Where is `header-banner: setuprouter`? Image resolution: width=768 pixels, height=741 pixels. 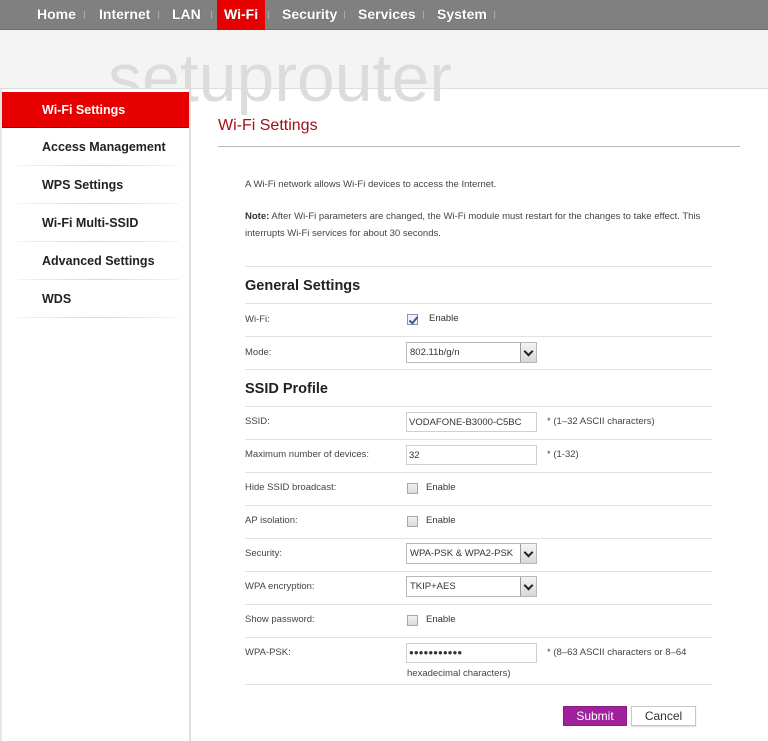
header-banner: setuprouter is located at coordinates (384, 71).